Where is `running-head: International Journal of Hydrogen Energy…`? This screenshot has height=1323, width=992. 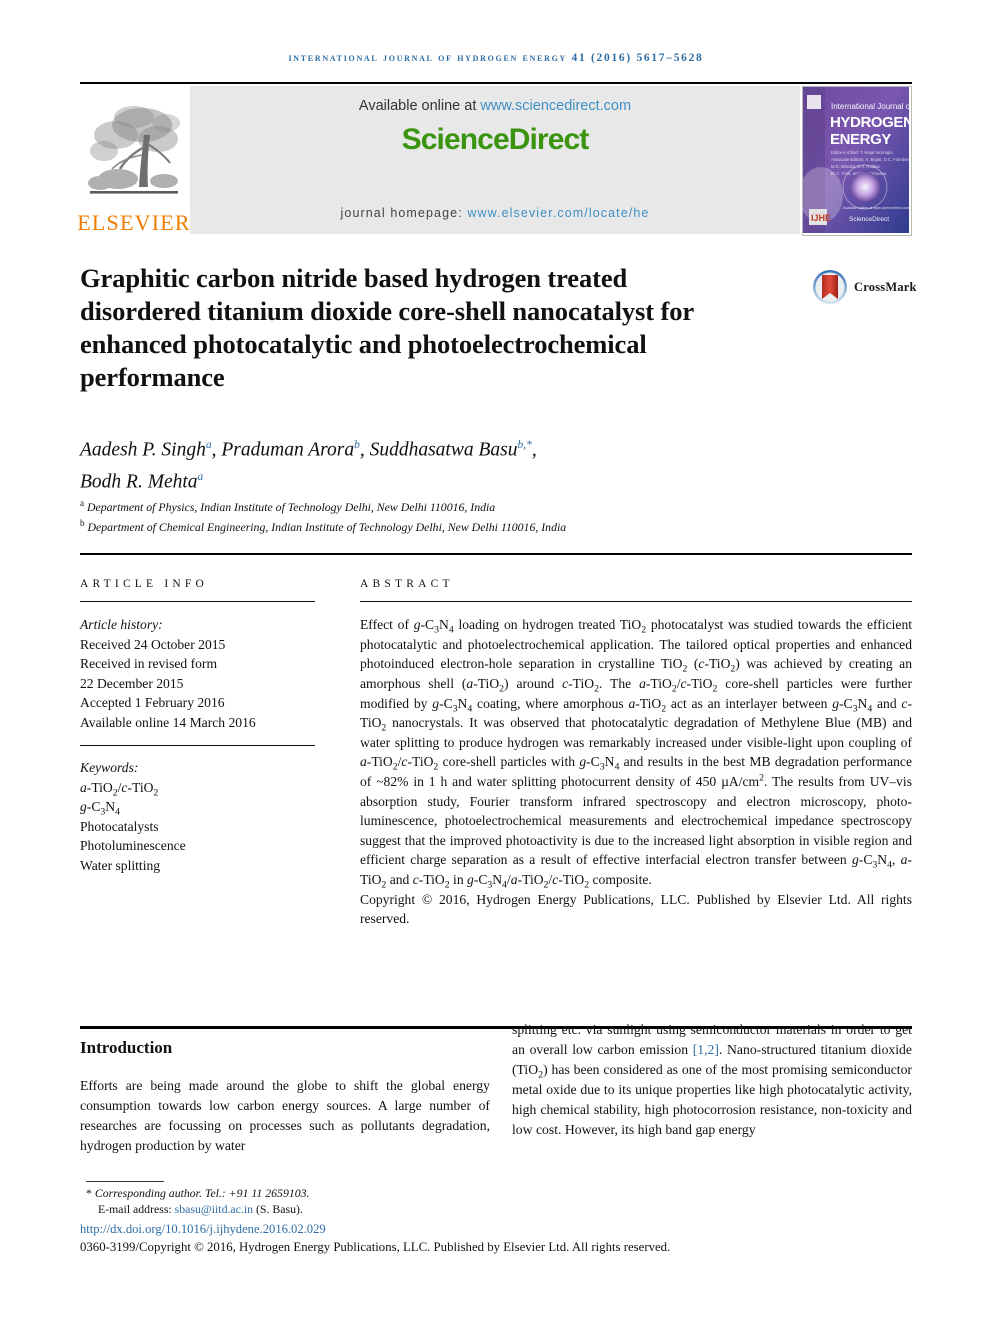 running-head: International Journal of Hydrogen Energy… is located at coordinates (496, 58).